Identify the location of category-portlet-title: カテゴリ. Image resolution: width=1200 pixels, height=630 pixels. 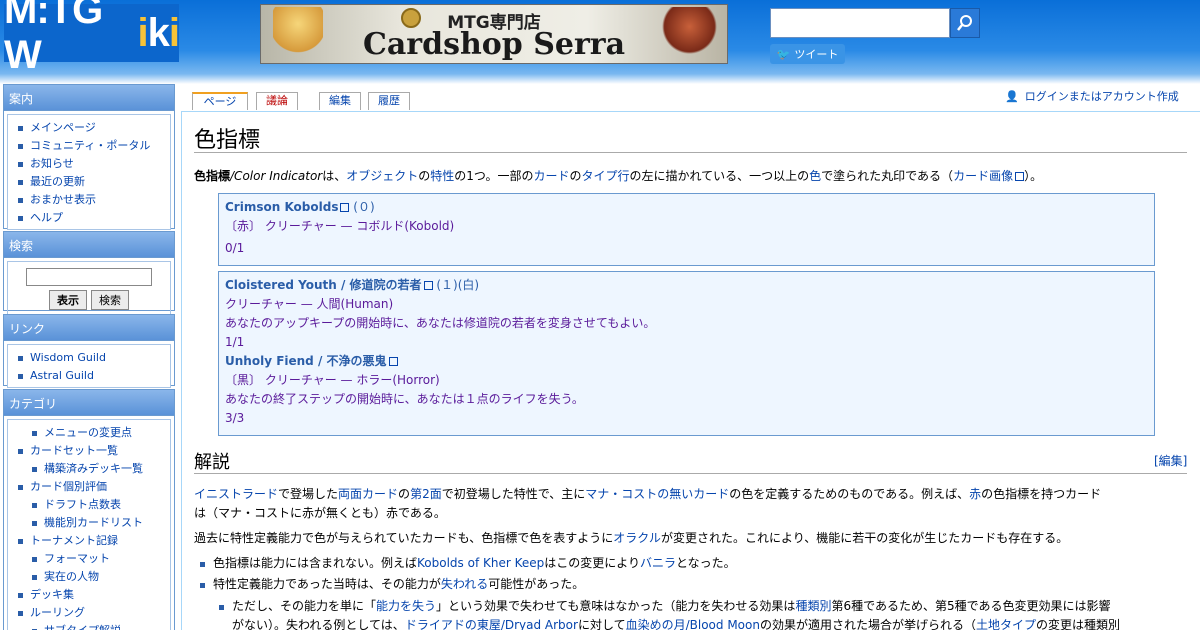
(89, 403).